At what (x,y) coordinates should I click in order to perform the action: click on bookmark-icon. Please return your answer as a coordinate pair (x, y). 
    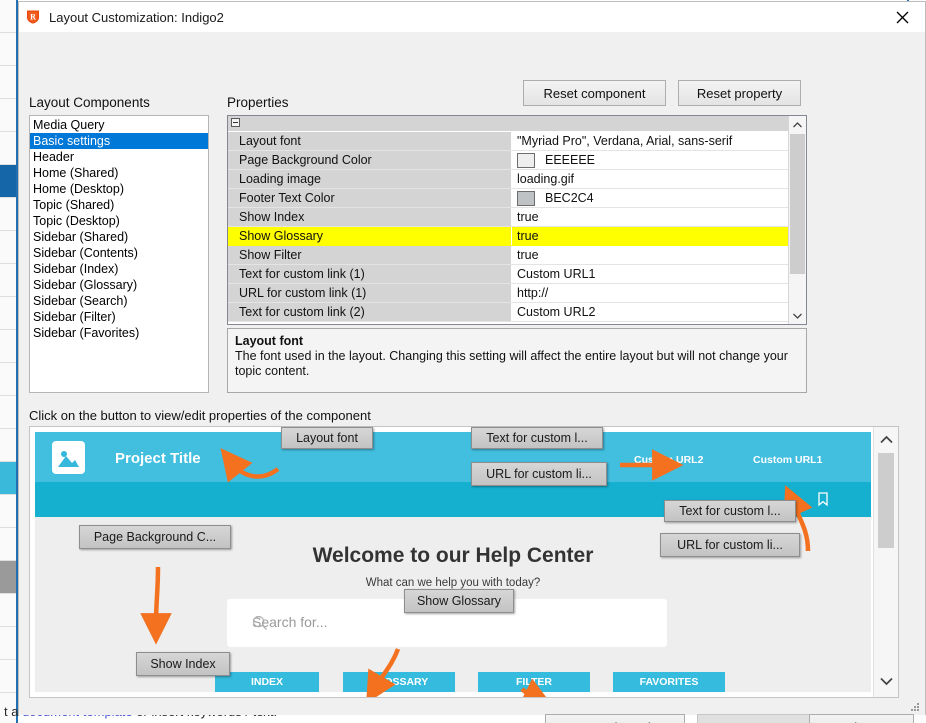
    Looking at the image, I should click on (823, 499).